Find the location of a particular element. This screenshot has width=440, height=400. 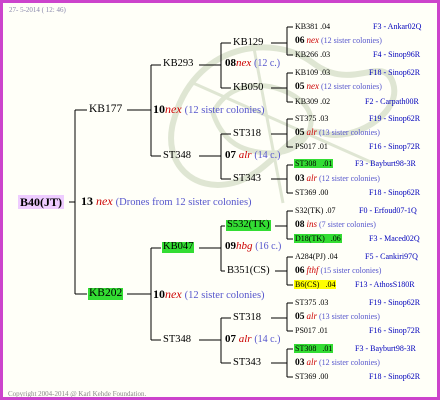

gen3-summary: 06 fthf (15 sister colonies) is located at coordinates (338, 270).